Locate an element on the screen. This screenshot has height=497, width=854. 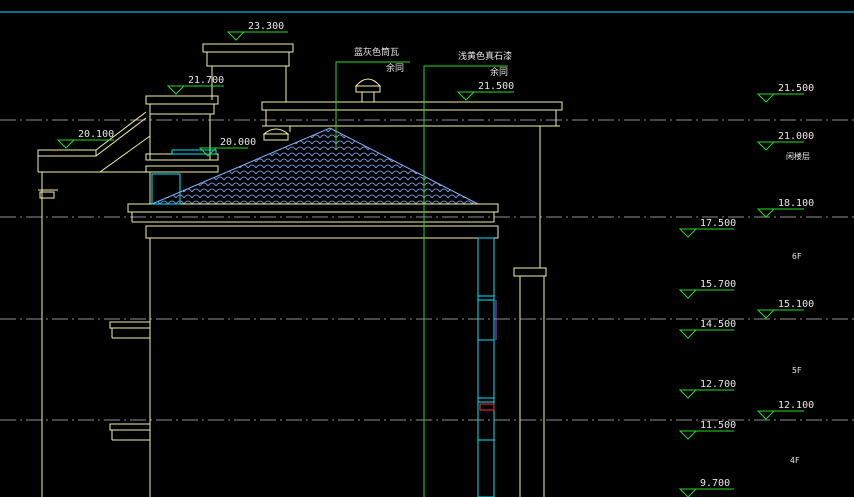
stone-note: 浅黄色真石漆 is located at coordinates (485, 56).